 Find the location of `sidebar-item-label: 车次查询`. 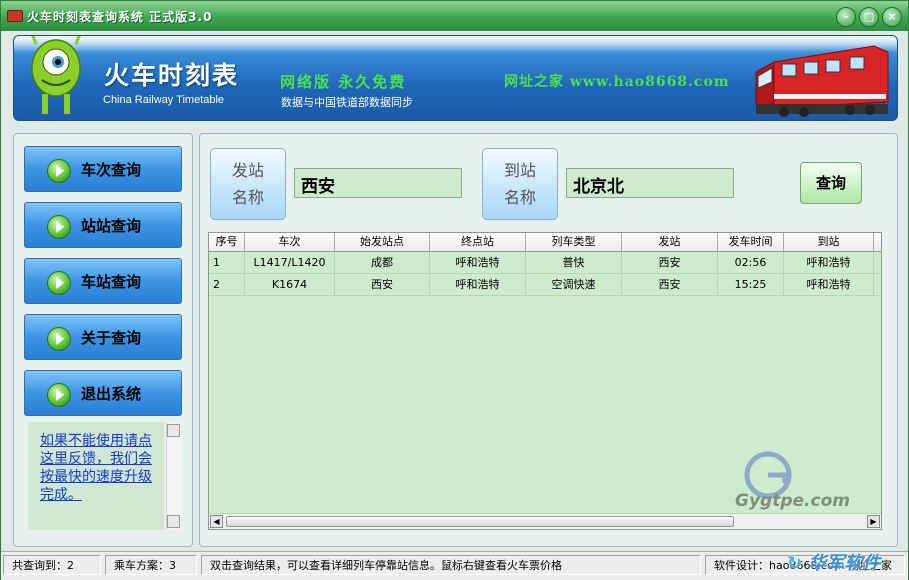

sidebar-item-label: 车次查询 is located at coordinates (111, 170).